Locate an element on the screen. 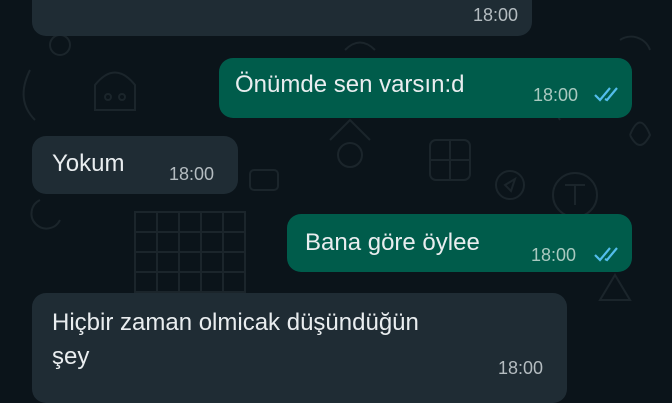 This screenshot has width=672, height=403. message-bubble-outgoing: Önümde sen varsın:d 18:00 is located at coordinates (425, 88).